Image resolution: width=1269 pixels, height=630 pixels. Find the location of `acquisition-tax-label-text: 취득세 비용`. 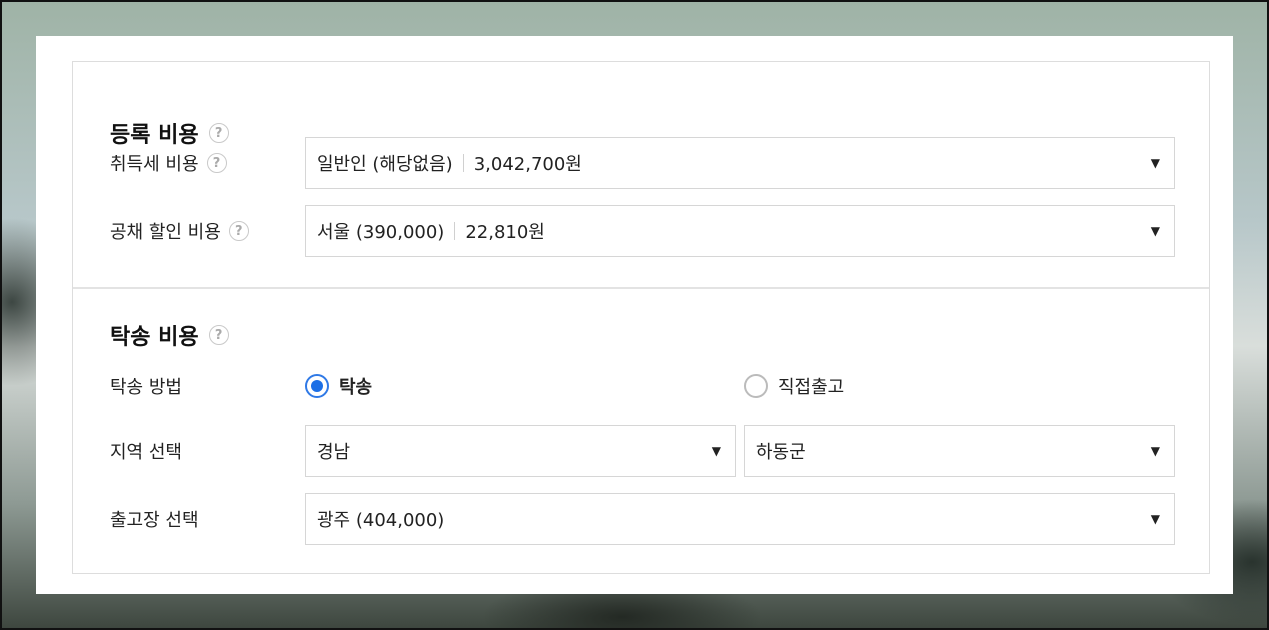

acquisition-tax-label-text: 취득세 비용 is located at coordinates (154, 164).